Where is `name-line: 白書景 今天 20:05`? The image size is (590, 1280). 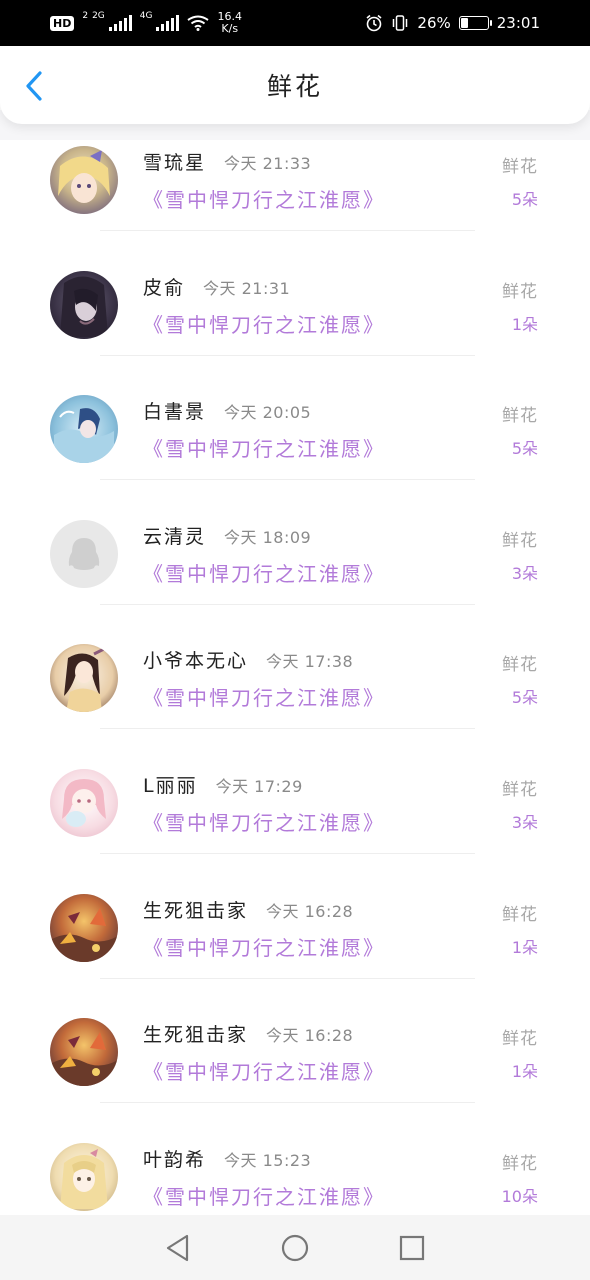
name-line: 白書景 今天 20:05 is located at coordinates (227, 410).